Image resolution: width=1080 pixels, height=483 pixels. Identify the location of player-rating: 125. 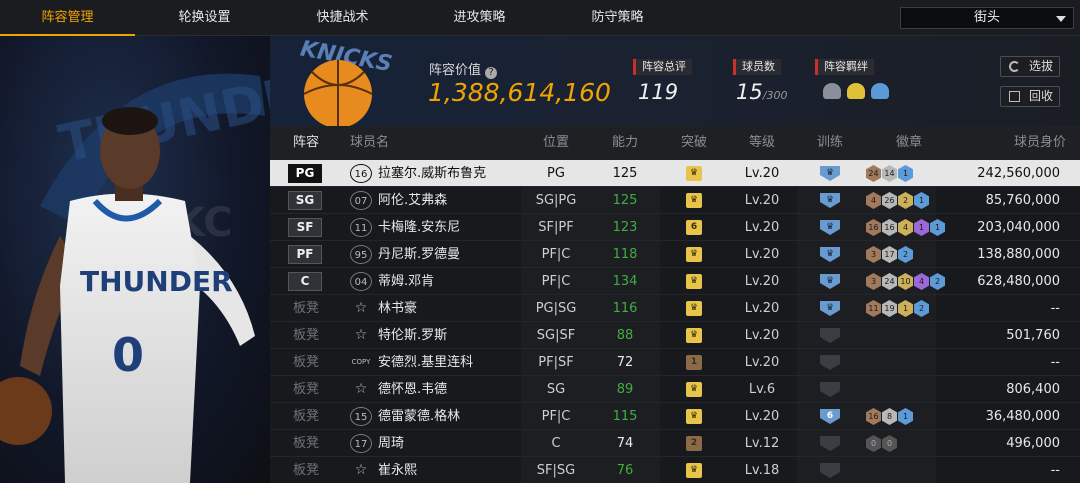
(625, 173).